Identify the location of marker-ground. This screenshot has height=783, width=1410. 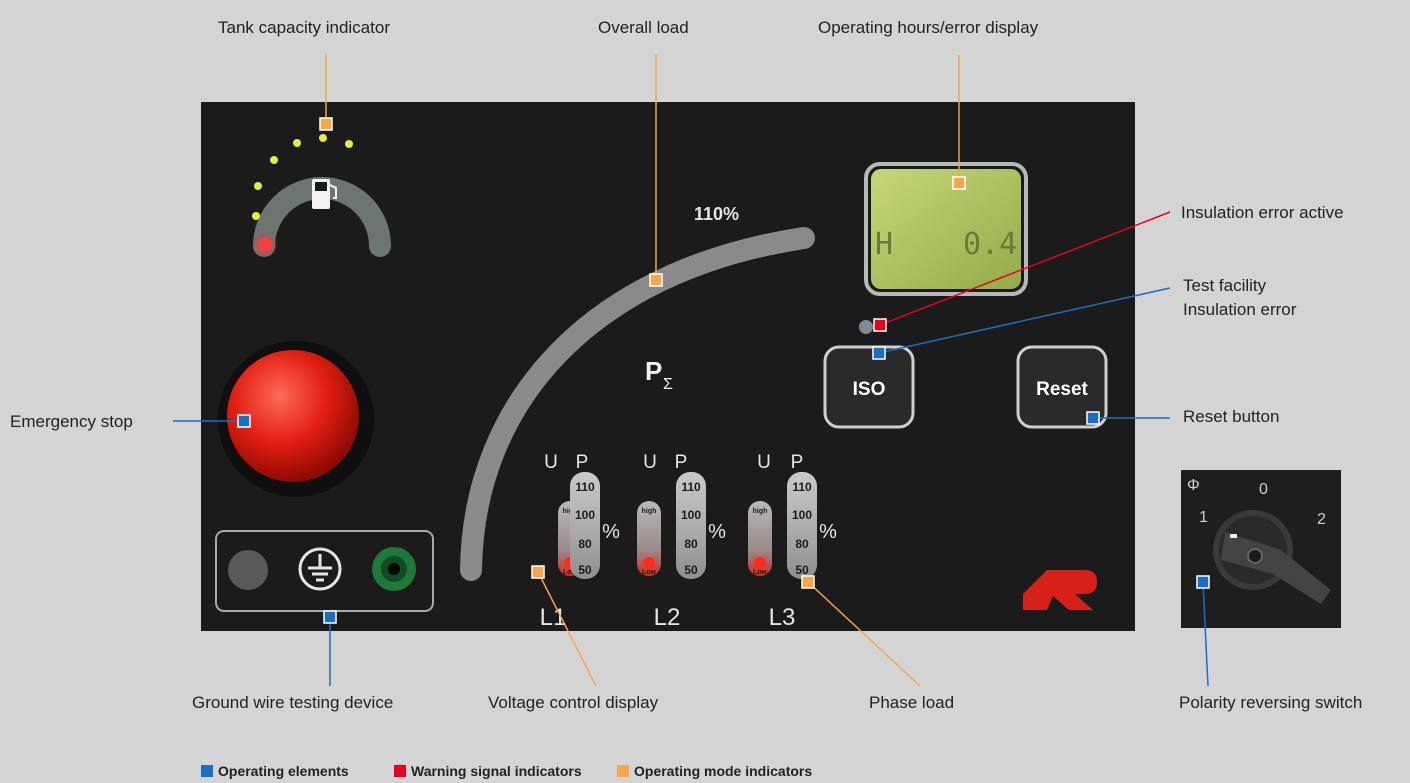
(330, 617).